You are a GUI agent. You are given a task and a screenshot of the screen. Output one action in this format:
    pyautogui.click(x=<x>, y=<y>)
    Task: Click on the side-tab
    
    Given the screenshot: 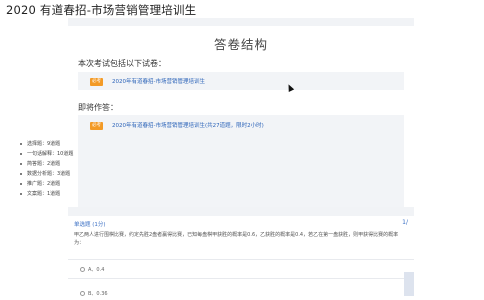 What is the action you would take?
    pyautogui.click(x=409, y=284)
    